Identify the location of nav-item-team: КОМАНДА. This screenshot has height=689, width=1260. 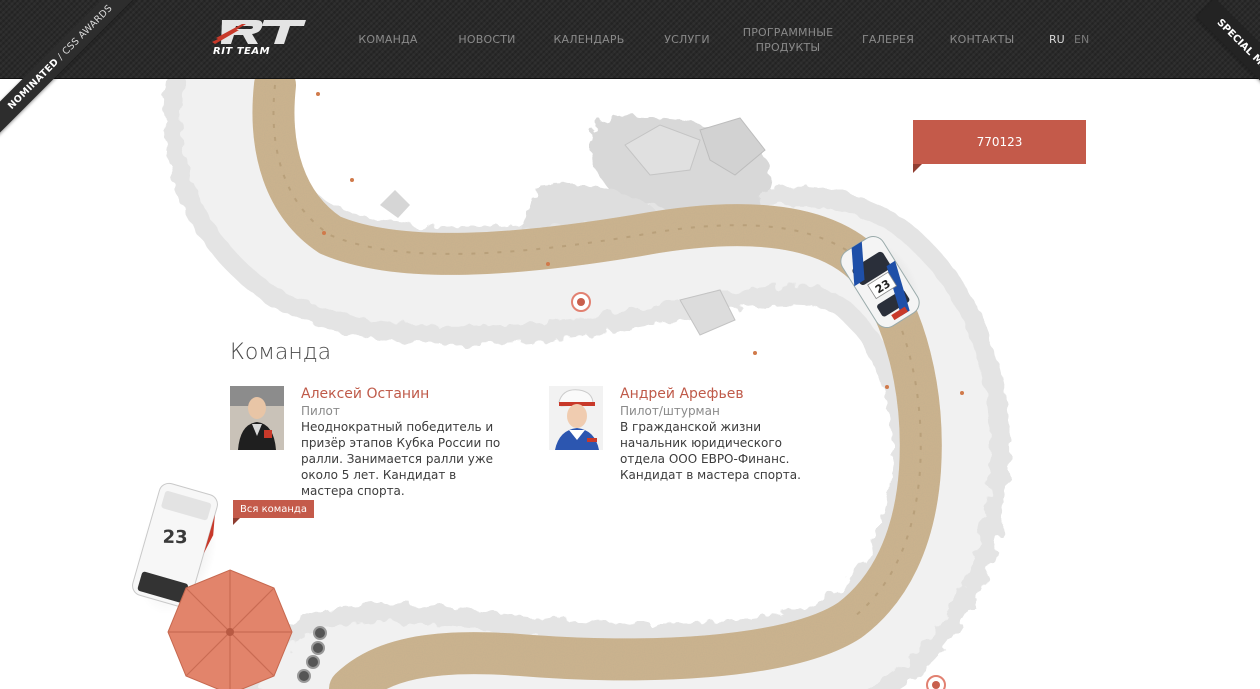
(388, 39).